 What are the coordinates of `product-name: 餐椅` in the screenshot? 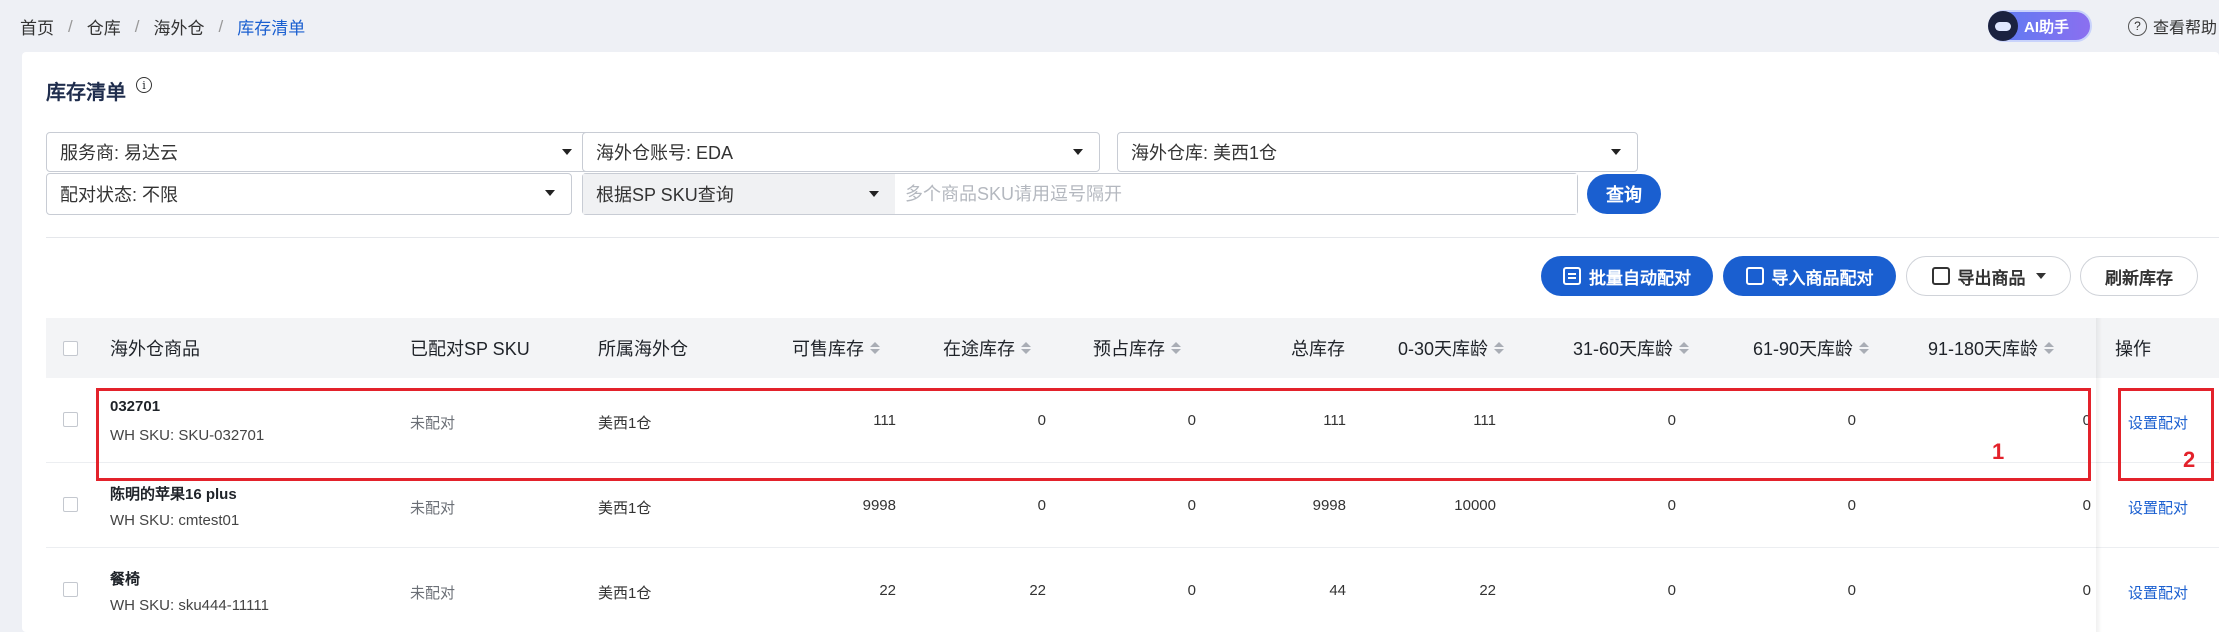 It's located at (125, 579).